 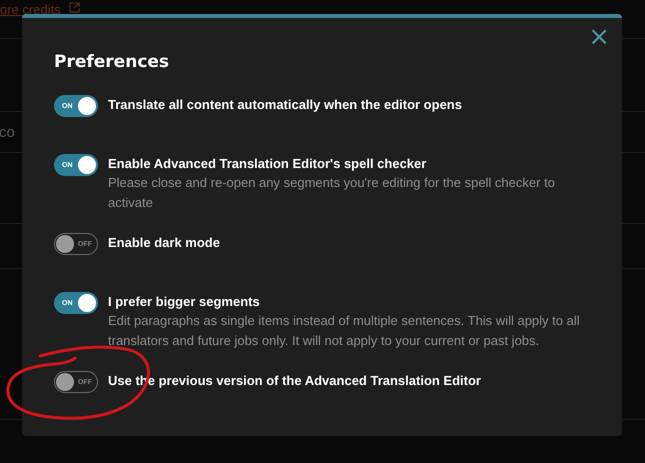 I want to click on close-button: ×, so click(x=599, y=37).